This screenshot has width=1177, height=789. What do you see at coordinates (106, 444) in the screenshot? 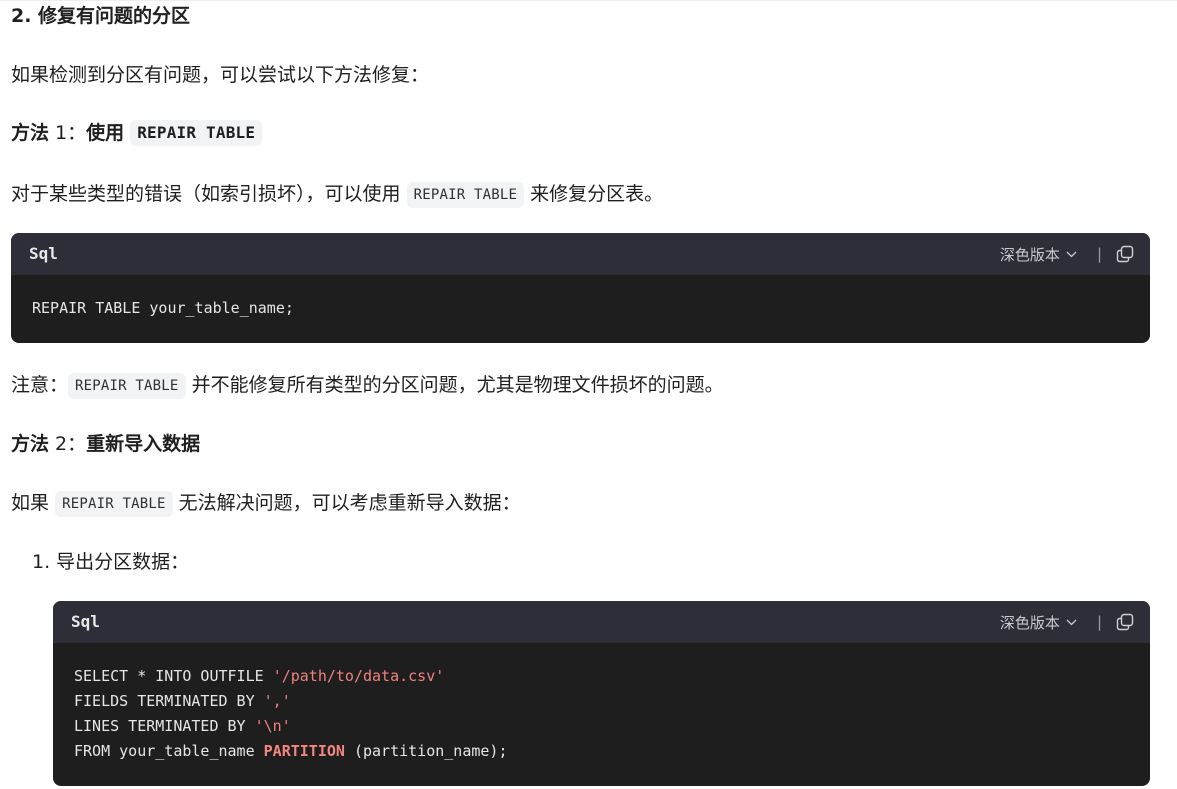
I see `method2-heading: 方法 2：重新导入数据` at bounding box center [106, 444].